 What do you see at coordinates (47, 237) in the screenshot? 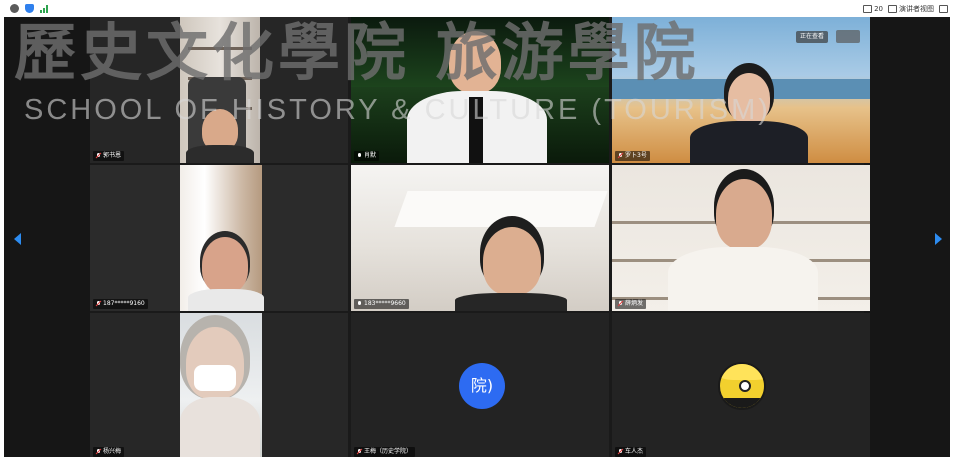
I see `left-gutter` at bounding box center [47, 237].